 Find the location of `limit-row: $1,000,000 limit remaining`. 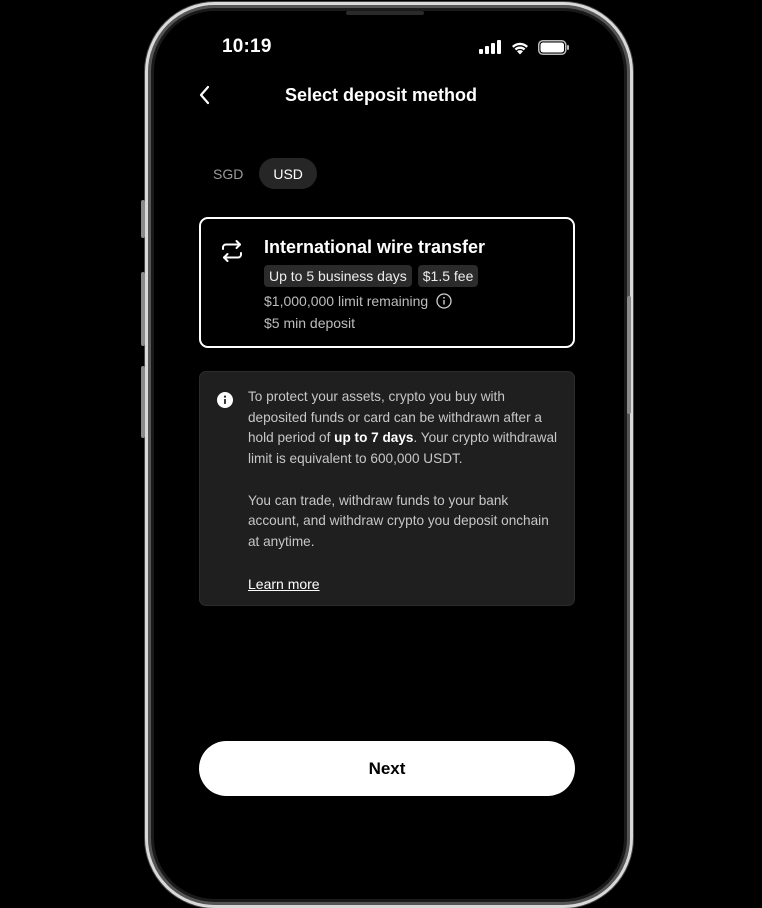

limit-row: $1,000,000 limit remaining is located at coordinates (358, 301).